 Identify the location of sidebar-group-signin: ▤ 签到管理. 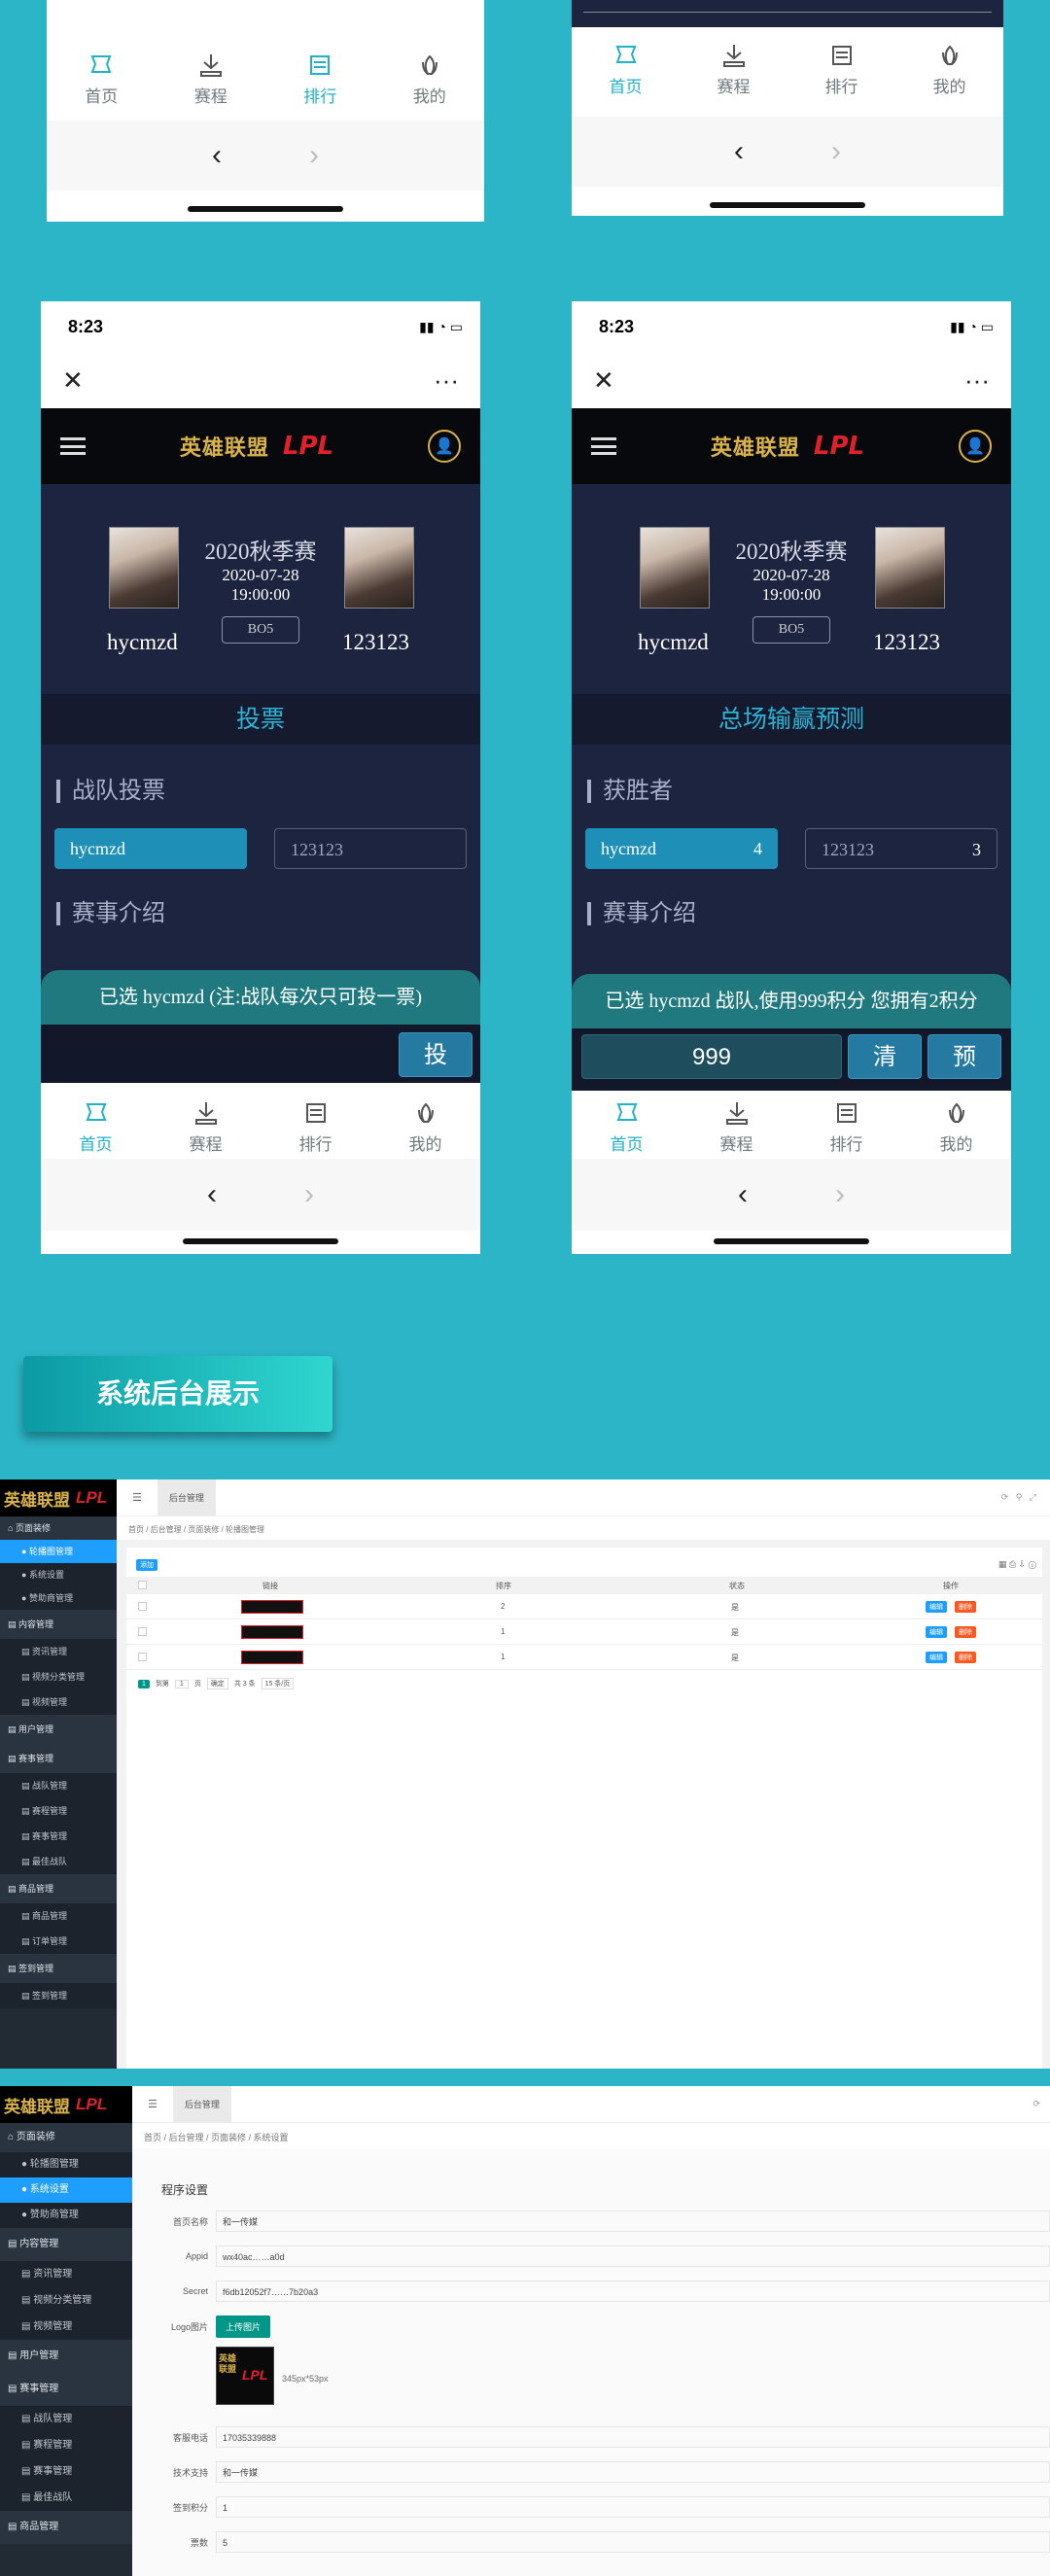
(58, 1969).